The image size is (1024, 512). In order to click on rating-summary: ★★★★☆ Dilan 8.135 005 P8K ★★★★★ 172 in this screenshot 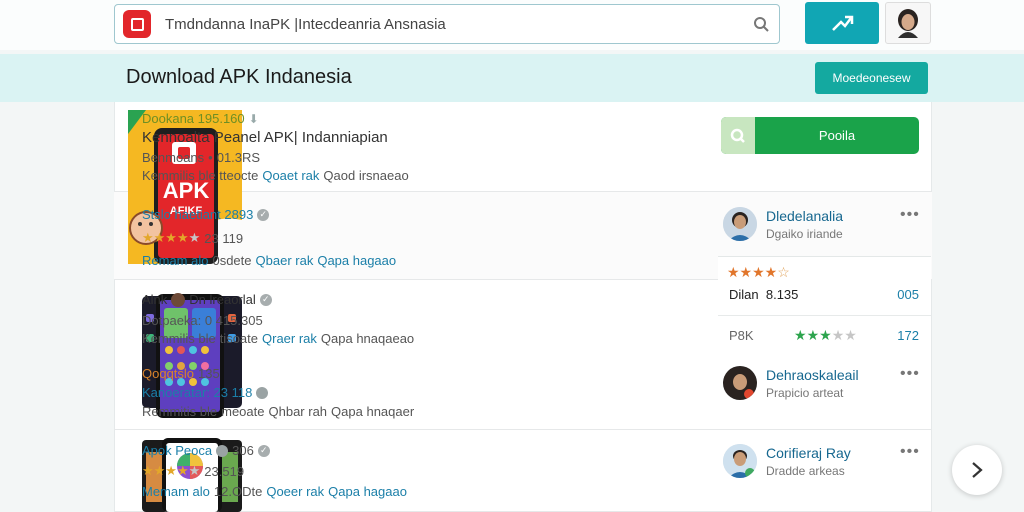, I will do `click(824, 305)`.